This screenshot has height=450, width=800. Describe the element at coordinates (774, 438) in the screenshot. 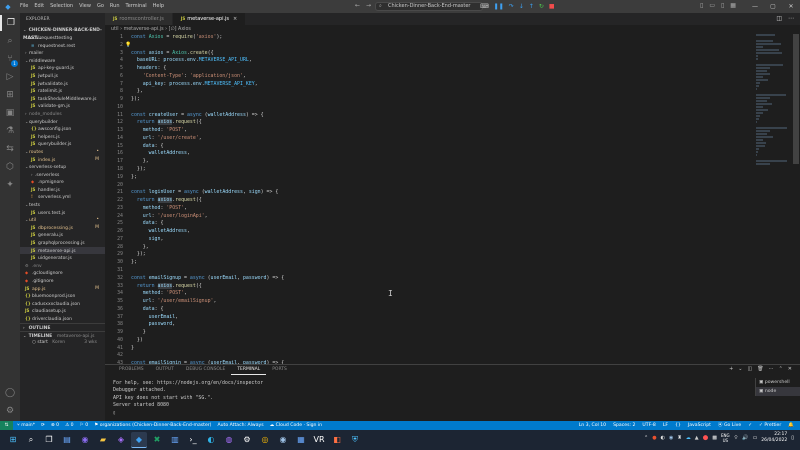

I see `clock: 22:17 26/04/2022` at that location.